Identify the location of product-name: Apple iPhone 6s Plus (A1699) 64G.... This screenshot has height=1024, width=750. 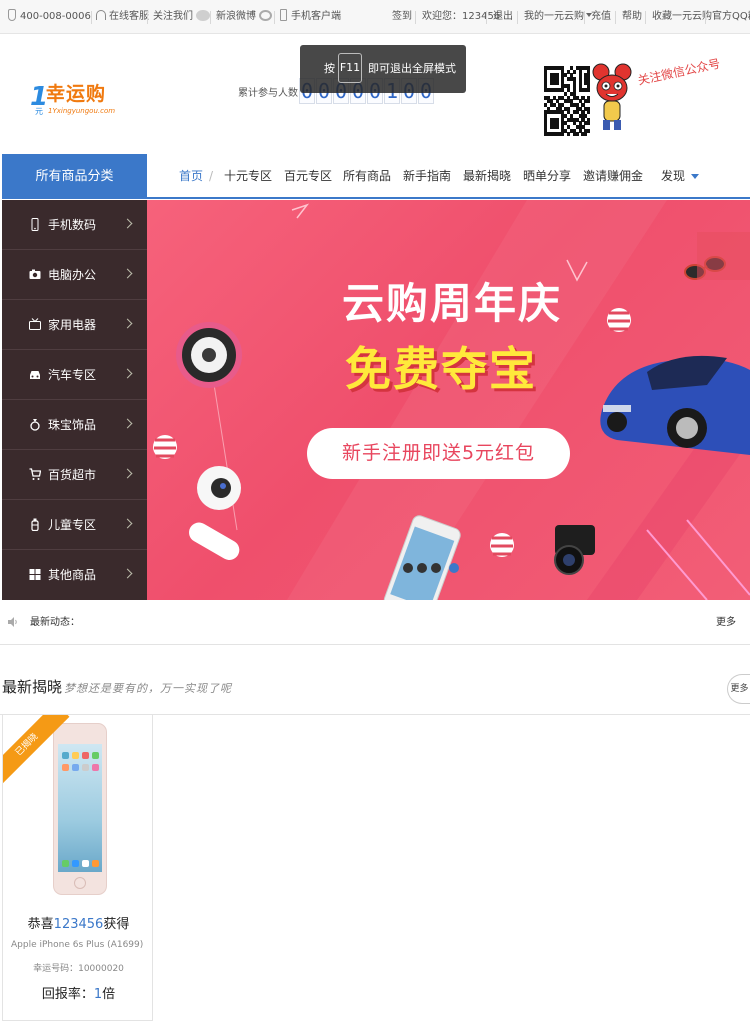
(78, 945).